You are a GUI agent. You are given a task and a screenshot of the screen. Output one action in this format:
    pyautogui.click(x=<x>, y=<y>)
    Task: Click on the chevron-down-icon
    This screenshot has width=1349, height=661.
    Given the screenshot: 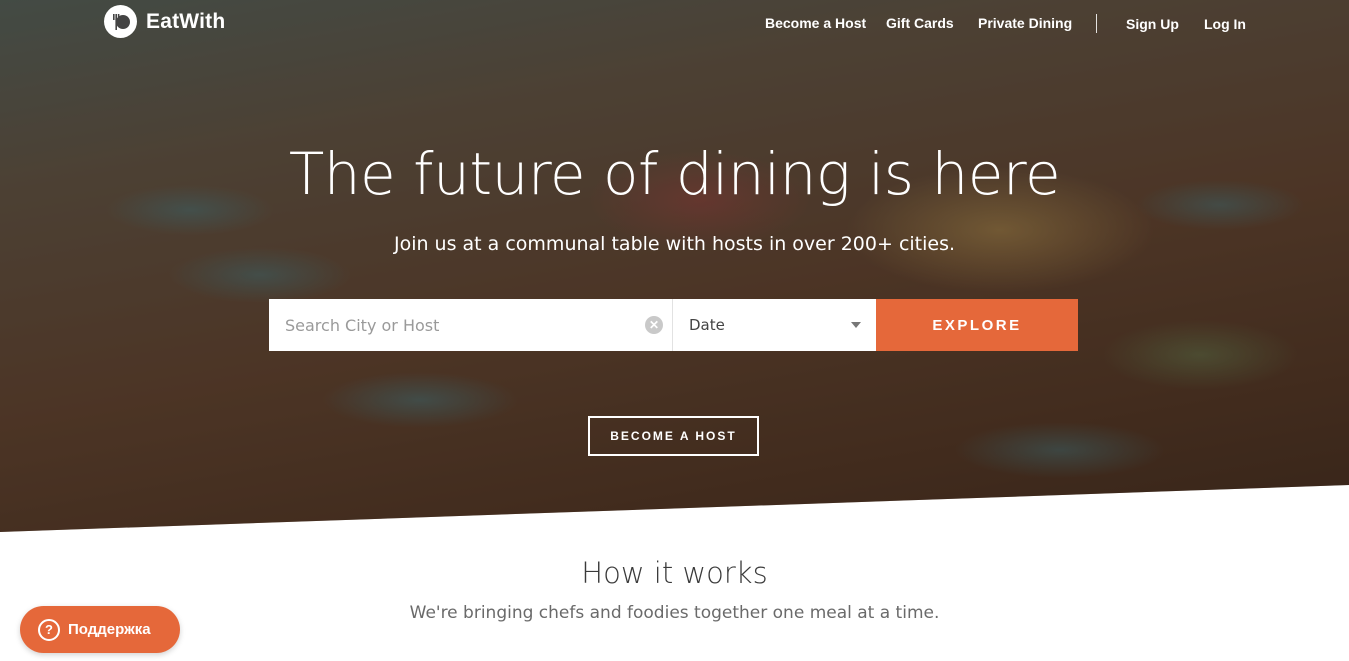 What is the action you would take?
    pyautogui.click(x=856, y=325)
    